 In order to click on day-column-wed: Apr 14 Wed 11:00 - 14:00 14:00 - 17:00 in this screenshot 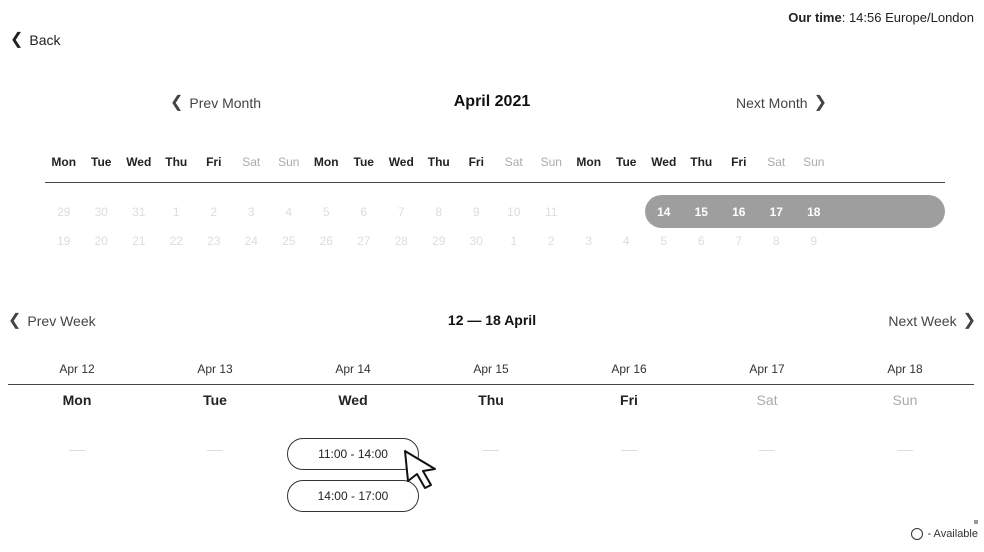, I will do `click(353, 437)`.